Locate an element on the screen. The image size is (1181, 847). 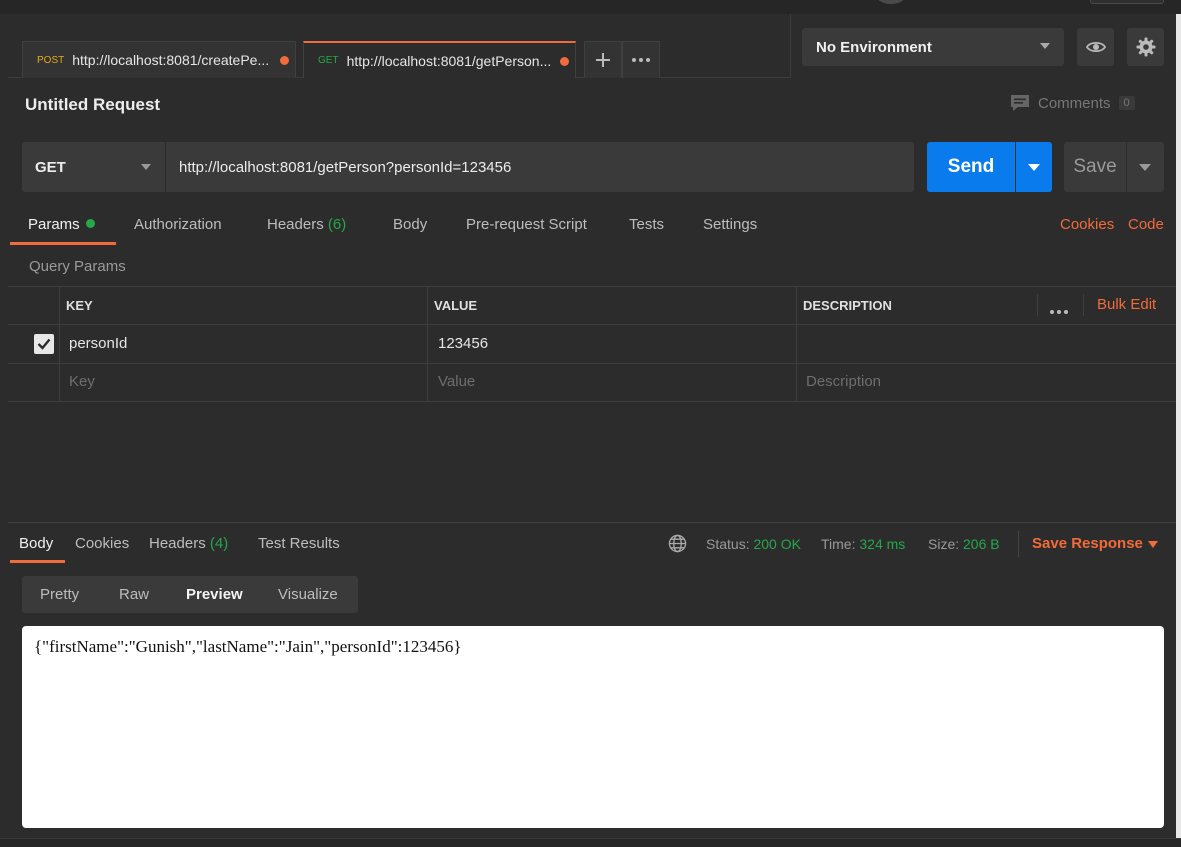
environment-label: No Environment is located at coordinates (874, 47).